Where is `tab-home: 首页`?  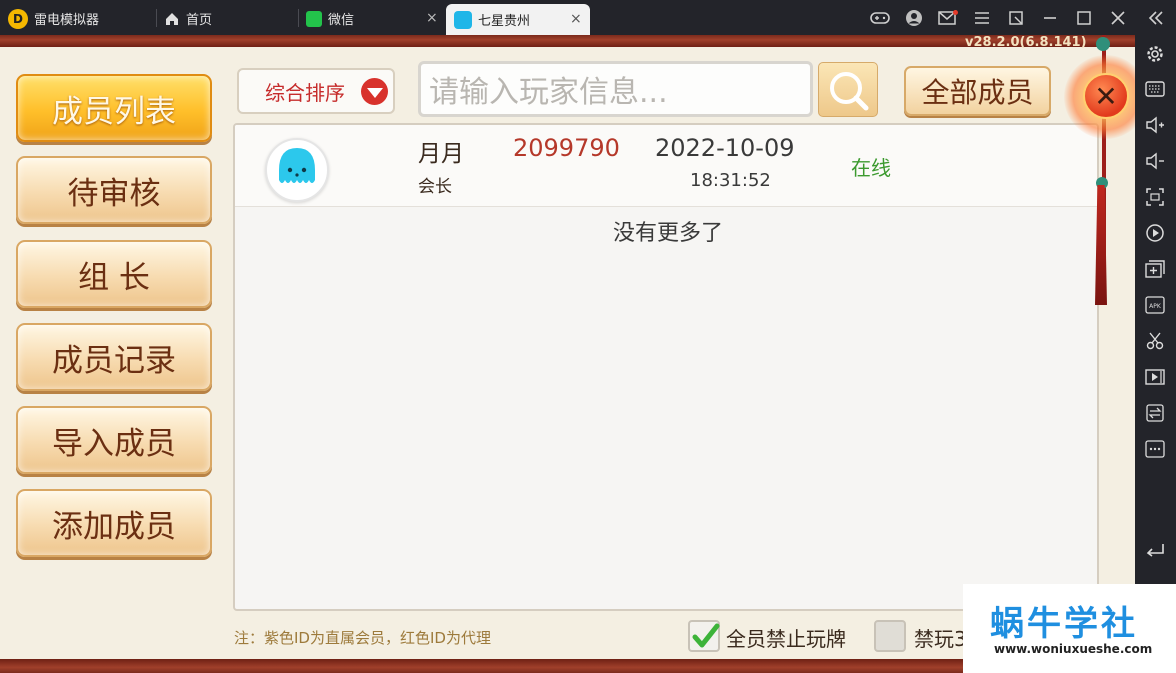 tab-home: 首页 is located at coordinates (188, 18).